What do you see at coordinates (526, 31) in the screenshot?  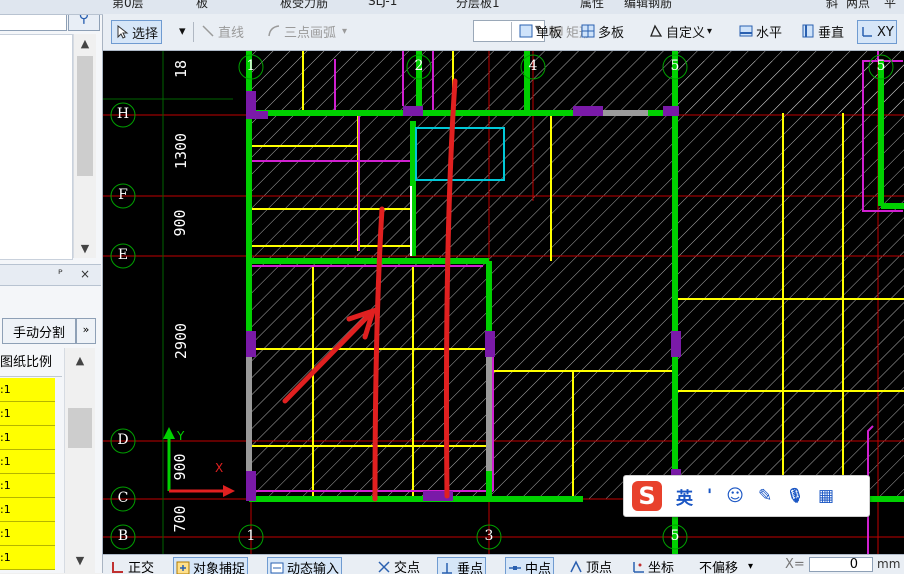 I see `single-board-icon` at bounding box center [526, 31].